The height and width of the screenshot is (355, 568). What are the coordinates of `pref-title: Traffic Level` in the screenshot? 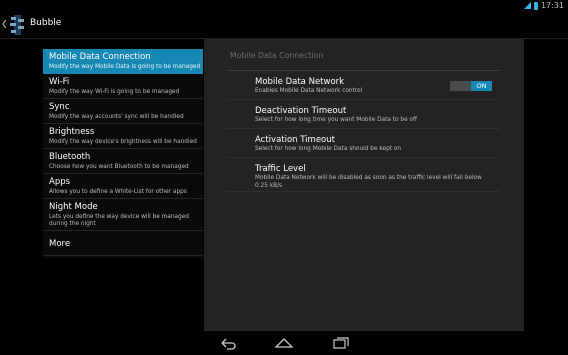 It's located at (280, 169).